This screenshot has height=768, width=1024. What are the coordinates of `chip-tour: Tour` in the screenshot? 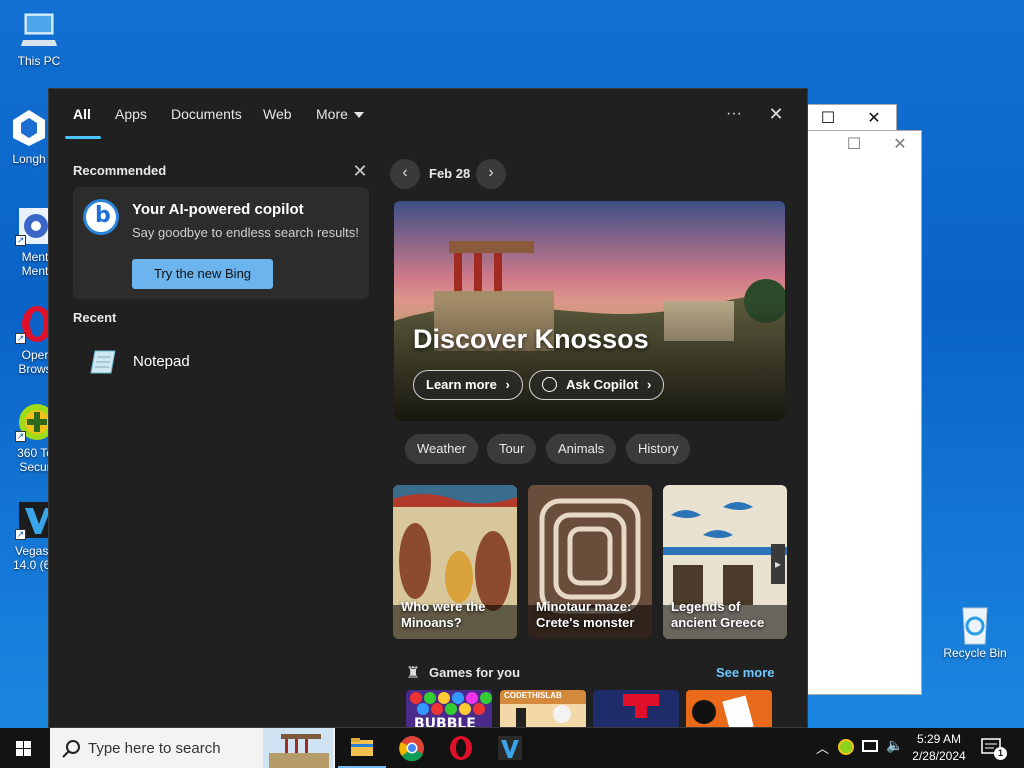 It's located at (512, 449).